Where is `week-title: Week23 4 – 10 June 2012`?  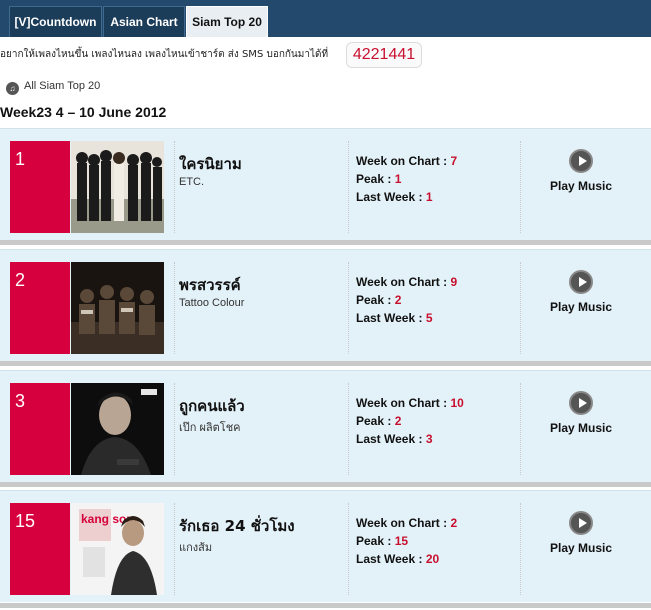
week-title: Week23 4 – 10 June 2012 is located at coordinates (83, 112).